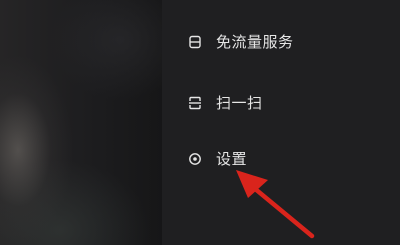  Describe the element at coordinates (255, 41) in the screenshot. I see `menu-item-label: 免流量服务` at that location.